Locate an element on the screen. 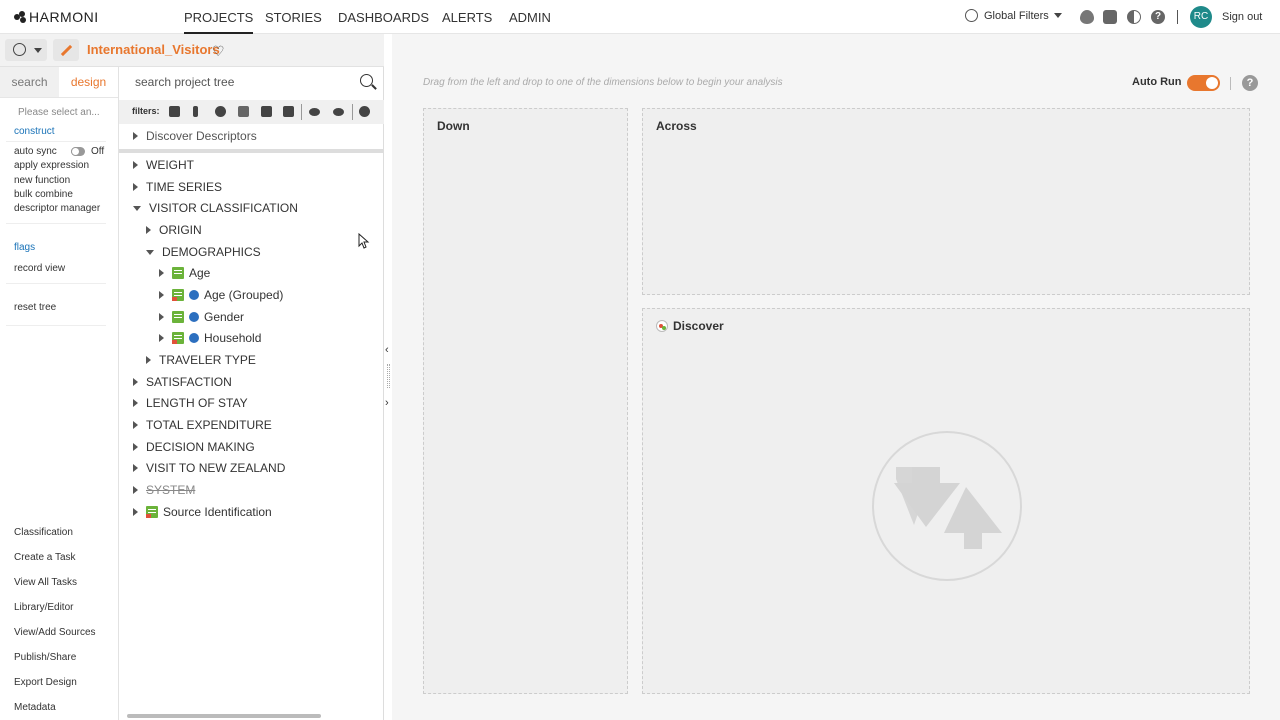 The image size is (1280, 720). scale-filter-icon is located at coordinates (243, 111).